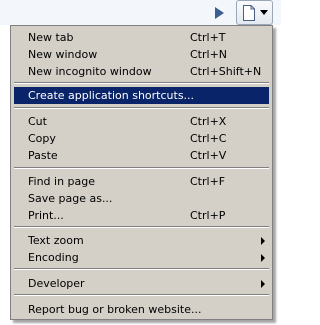  What do you see at coordinates (264, 12) in the screenshot?
I see `chevron-down-icon` at bounding box center [264, 12].